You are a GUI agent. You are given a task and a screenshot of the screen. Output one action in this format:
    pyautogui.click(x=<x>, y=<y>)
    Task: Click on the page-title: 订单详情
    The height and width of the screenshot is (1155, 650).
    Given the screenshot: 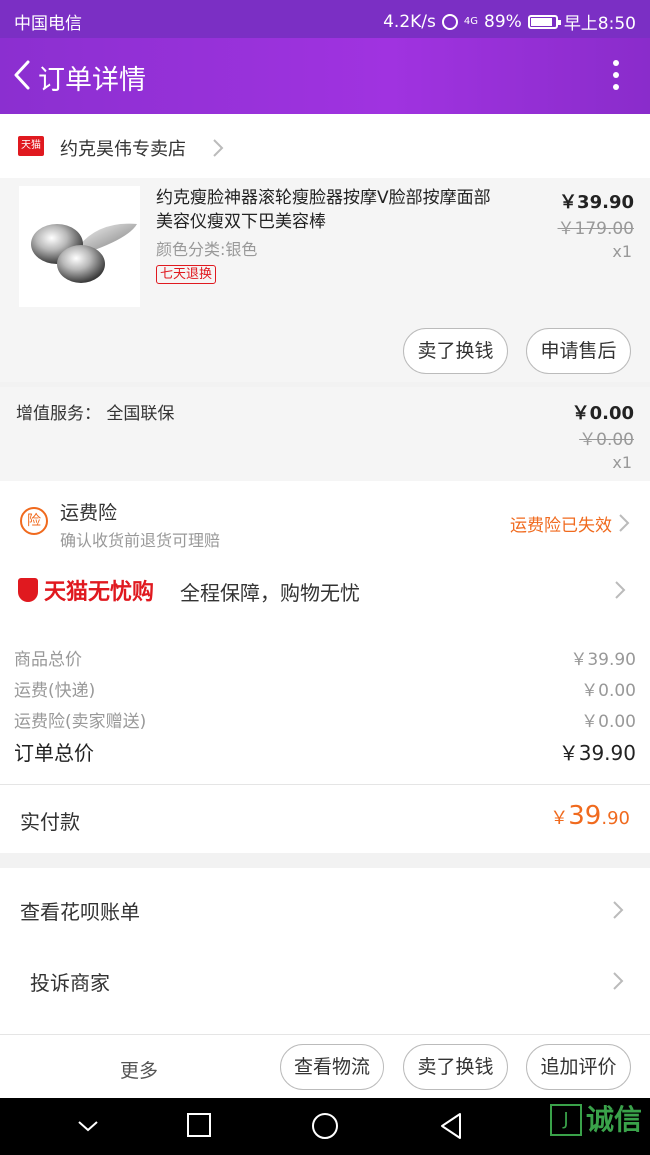 What is the action you would take?
    pyautogui.click(x=92, y=80)
    